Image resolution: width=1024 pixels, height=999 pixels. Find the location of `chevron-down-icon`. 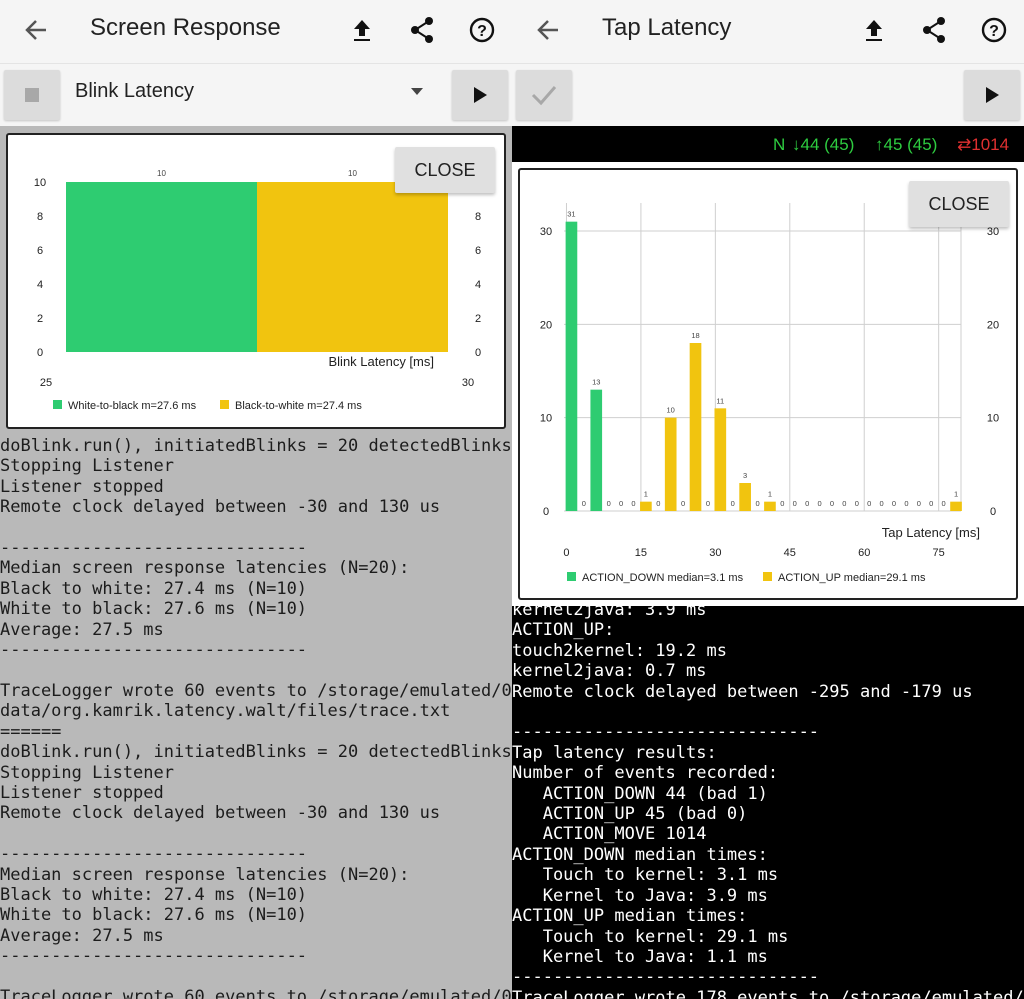

chevron-down-icon is located at coordinates (417, 91).